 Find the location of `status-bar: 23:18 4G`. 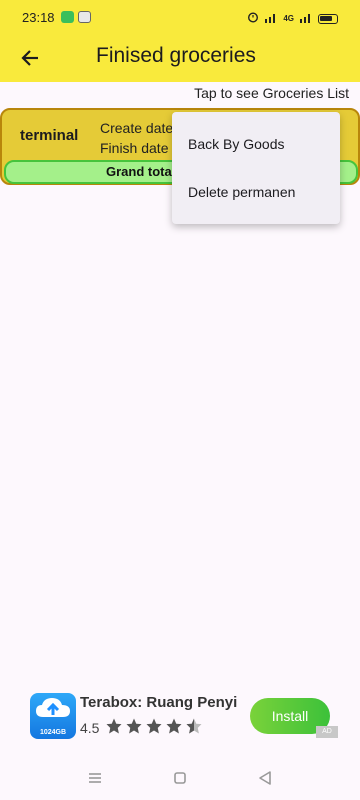

status-bar: 23:18 4G is located at coordinates (180, 17).